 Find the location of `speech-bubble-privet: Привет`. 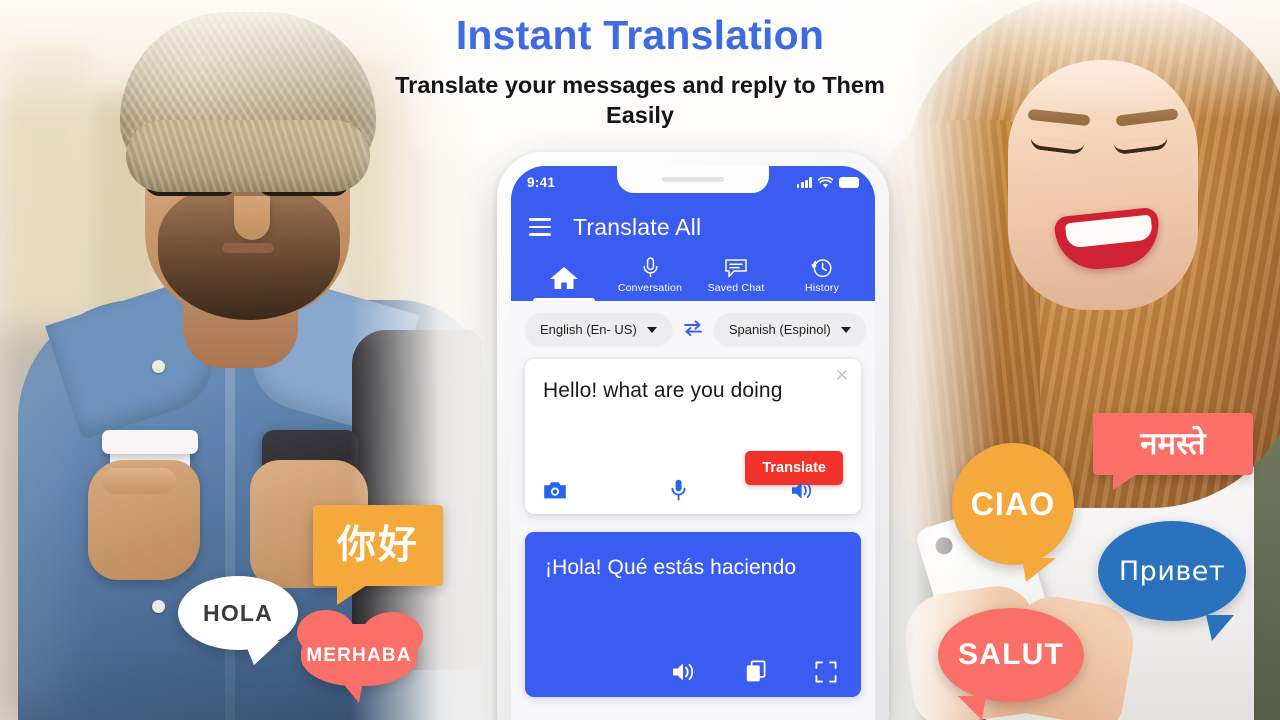

speech-bubble-privet: Привет is located at coordinates (1172, 581).